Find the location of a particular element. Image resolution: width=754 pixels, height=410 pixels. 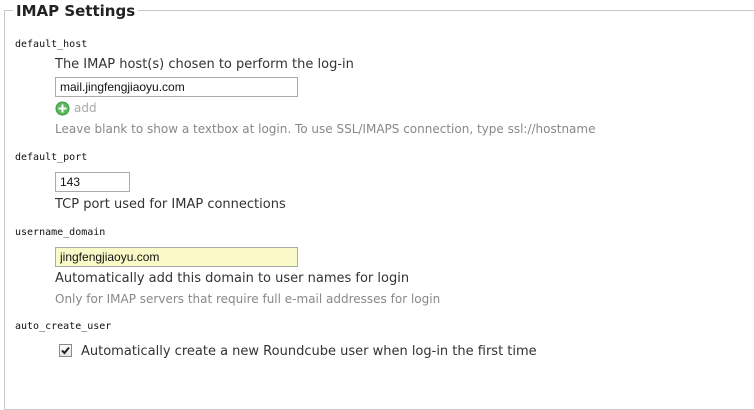

username-domain-key: username_domain is located at coordinates (60, 232).